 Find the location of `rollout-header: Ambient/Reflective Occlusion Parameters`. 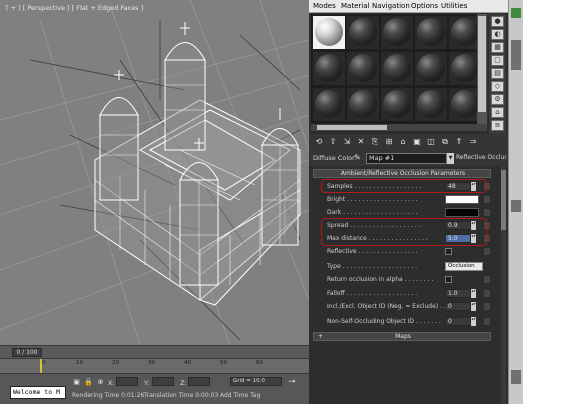

rollout-header: Ambient/Reflective Occlusion Parameters is located at coordinates (402, 173).